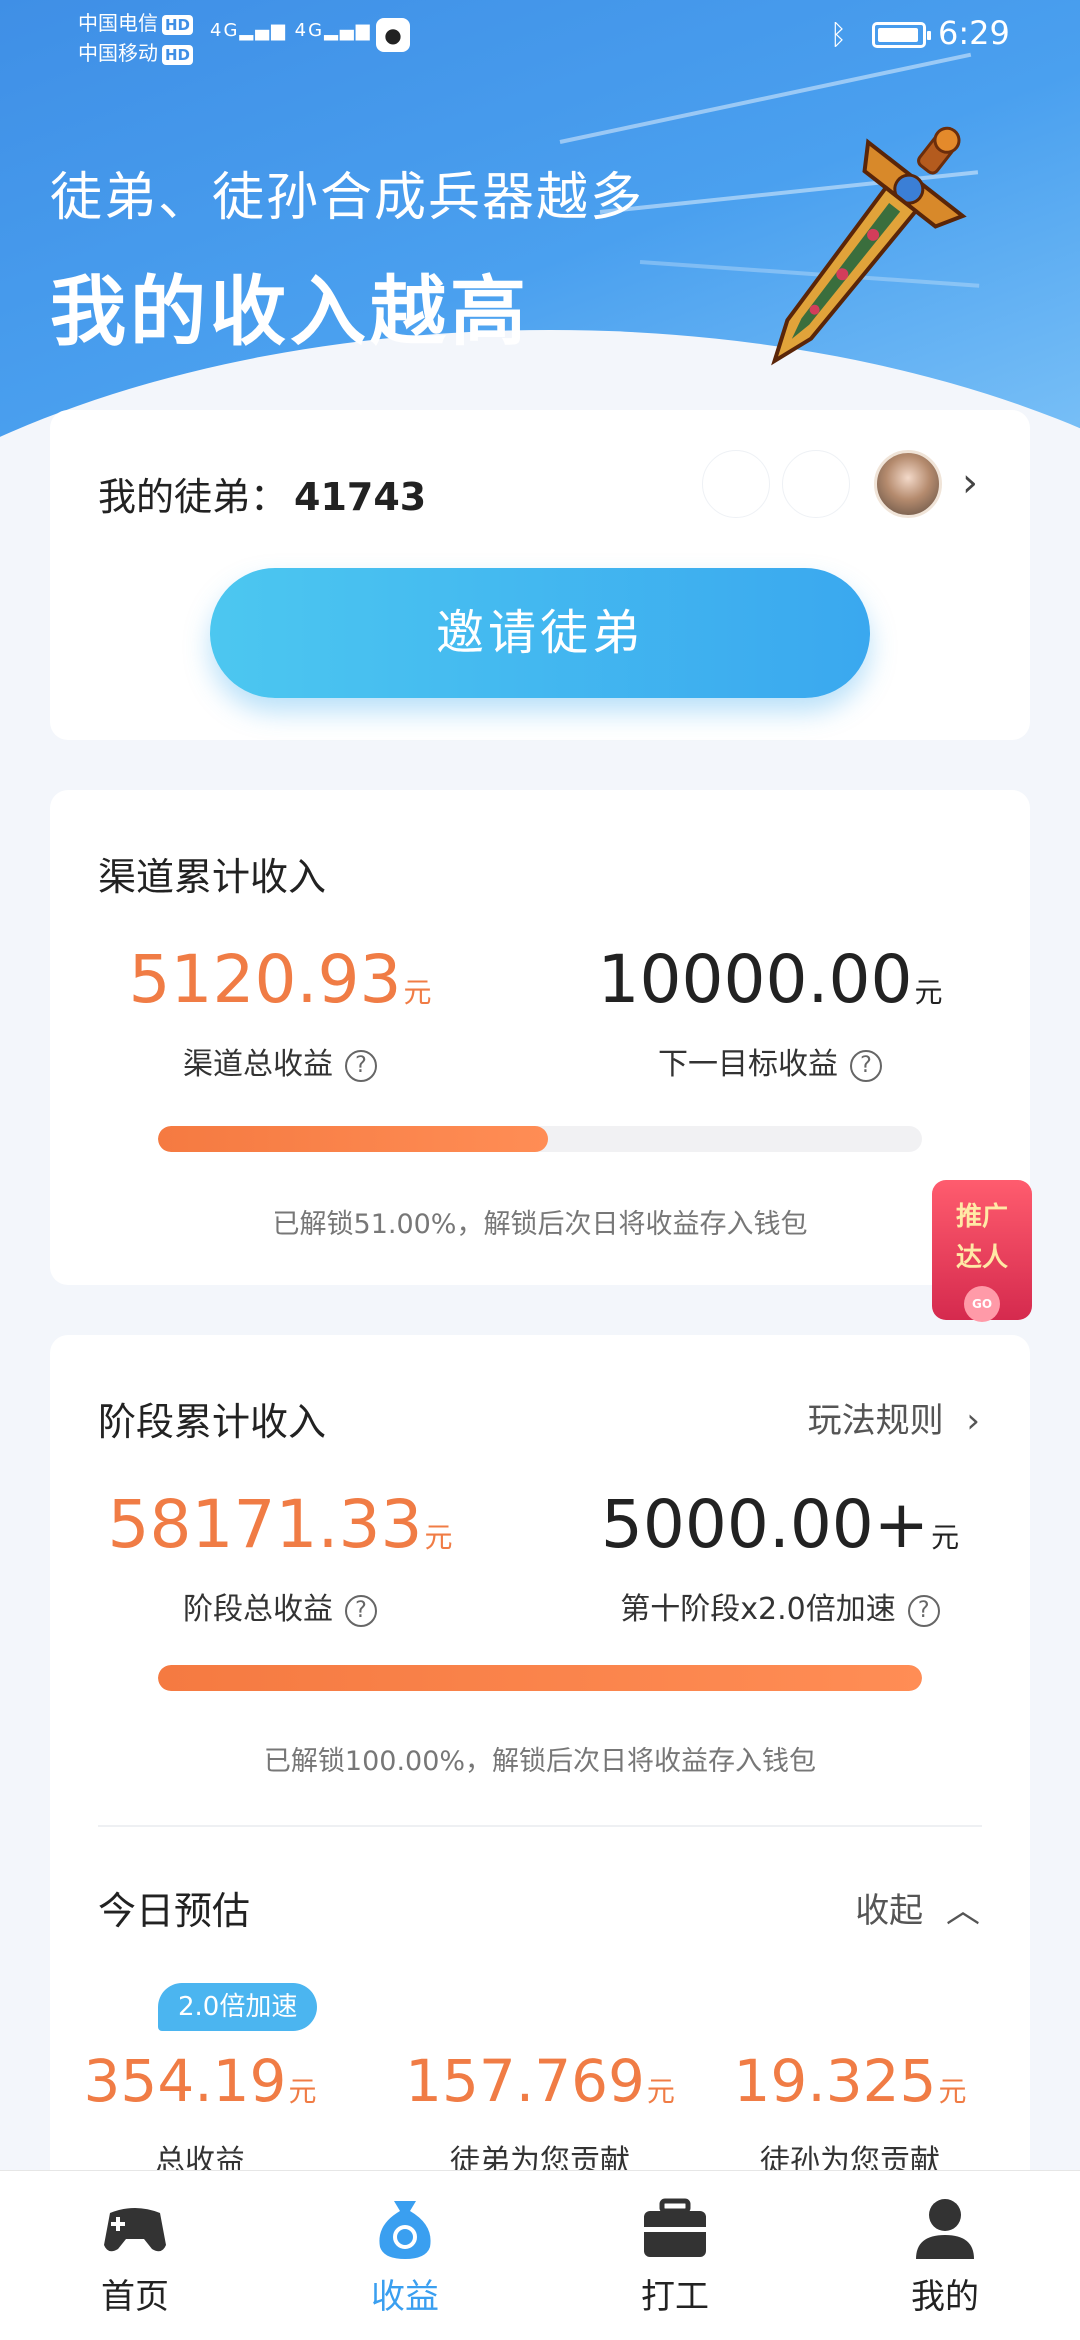 This screenshot has width=1080, height=2340. Describe the element at coordinates (136, 38) in the screenshot. I see `carrier-info: 中国电信 HD 中国移动 HD` at that location.